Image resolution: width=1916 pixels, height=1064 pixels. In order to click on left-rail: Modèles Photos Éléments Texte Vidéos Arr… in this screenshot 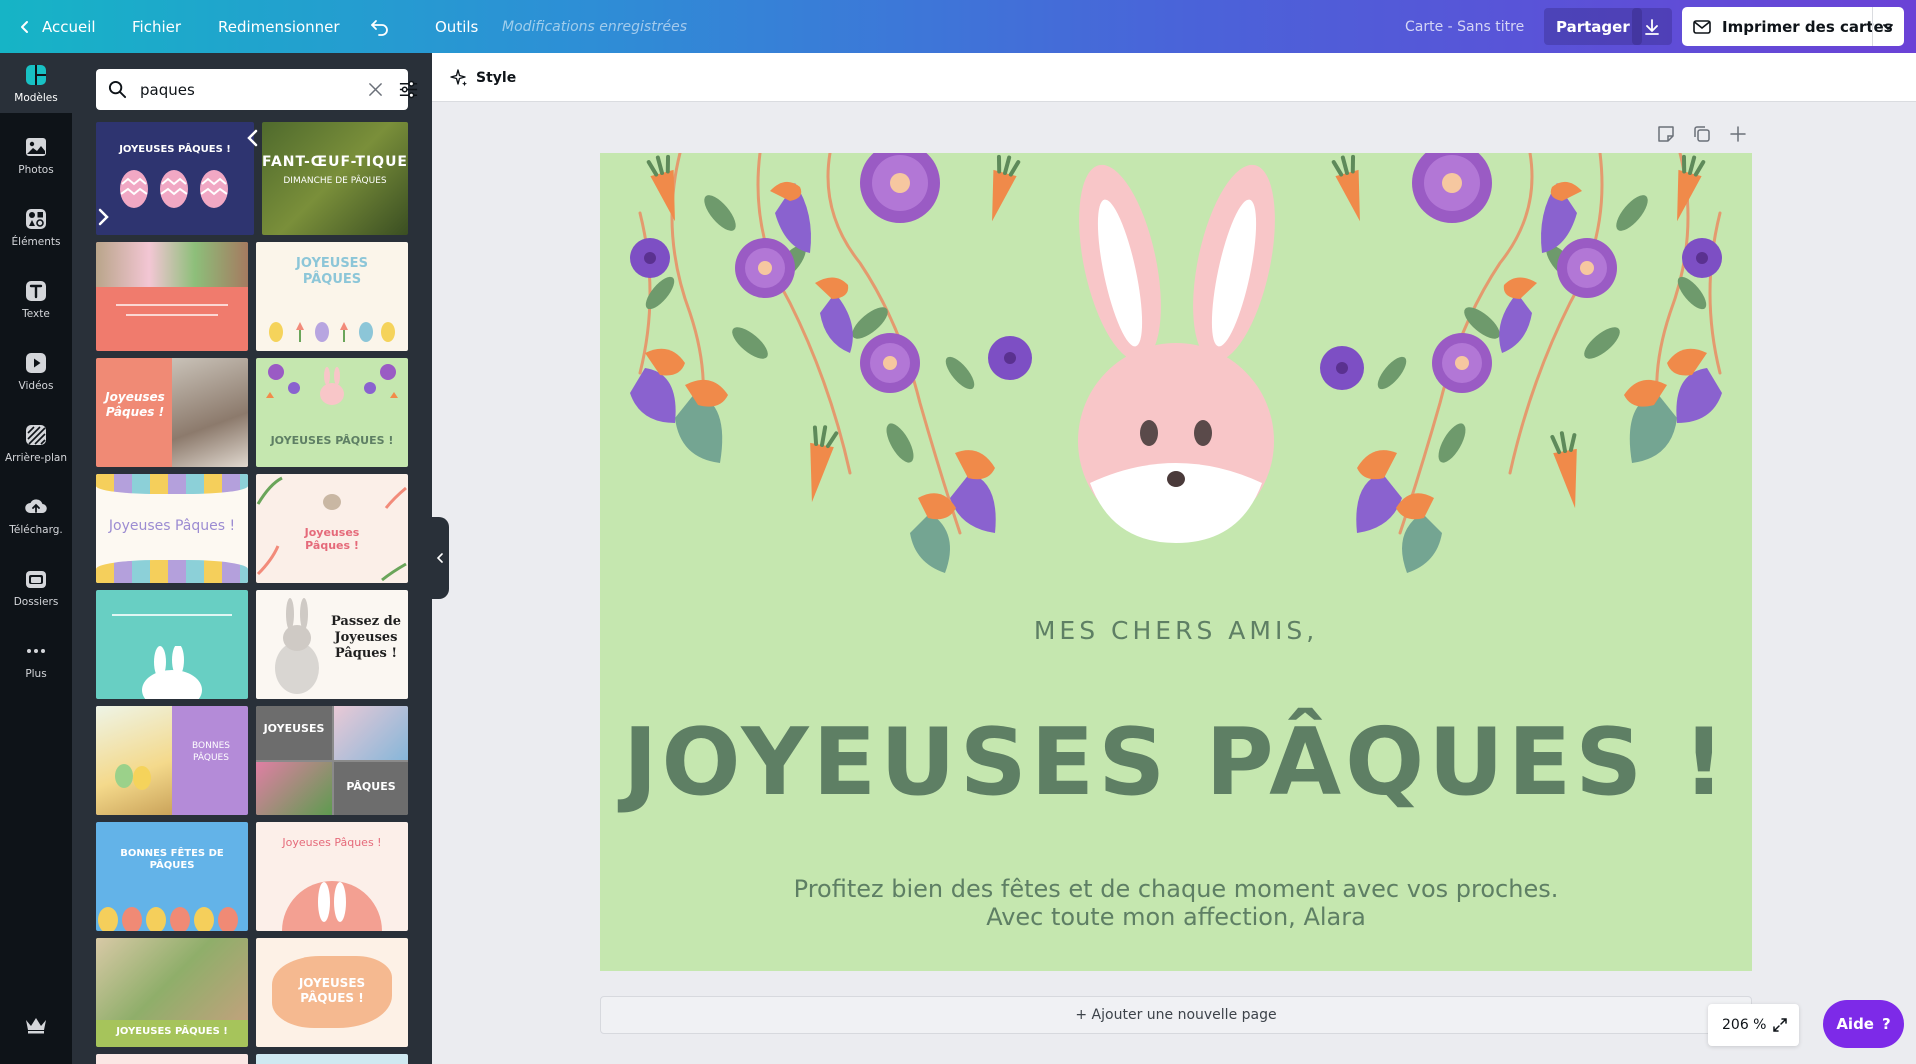, I will do `click(36, 558)`.